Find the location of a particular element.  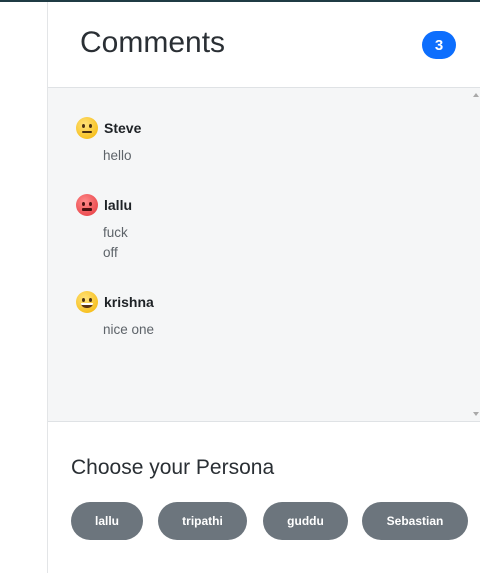

persona-button-tripathi: tripathi is located at coordinates (202, 521).